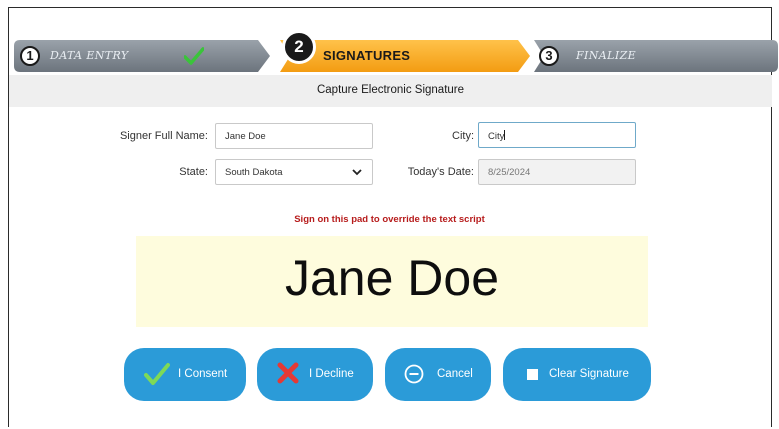 This screenshot has width=779, height=429. Describe the element at coordinates (557, 135) in the screenshot. I see `city-input: City` at that location.